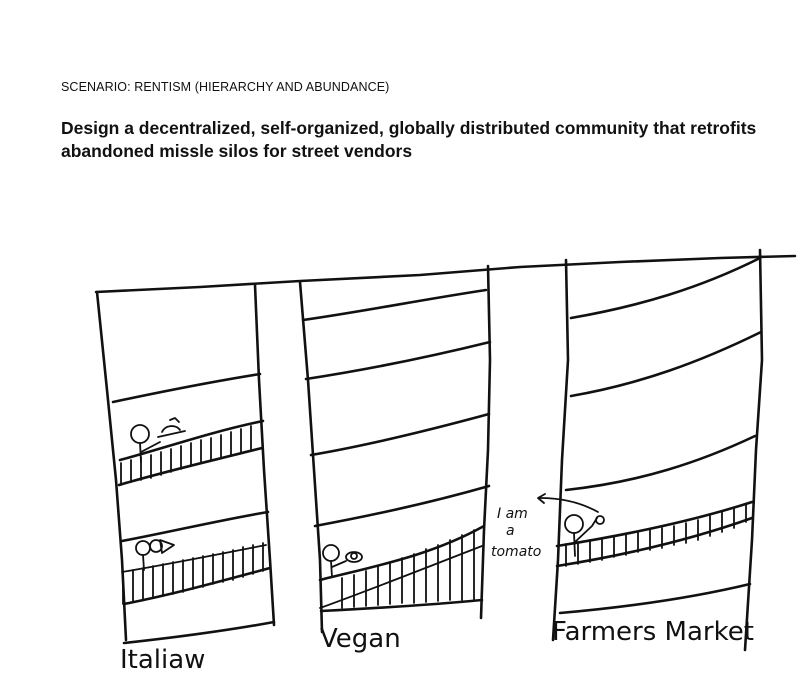  What do you see at coordinates (395, 459) in the screenshot?
I see `silo-vegan: Vegan` at bounding box center [395, 459].